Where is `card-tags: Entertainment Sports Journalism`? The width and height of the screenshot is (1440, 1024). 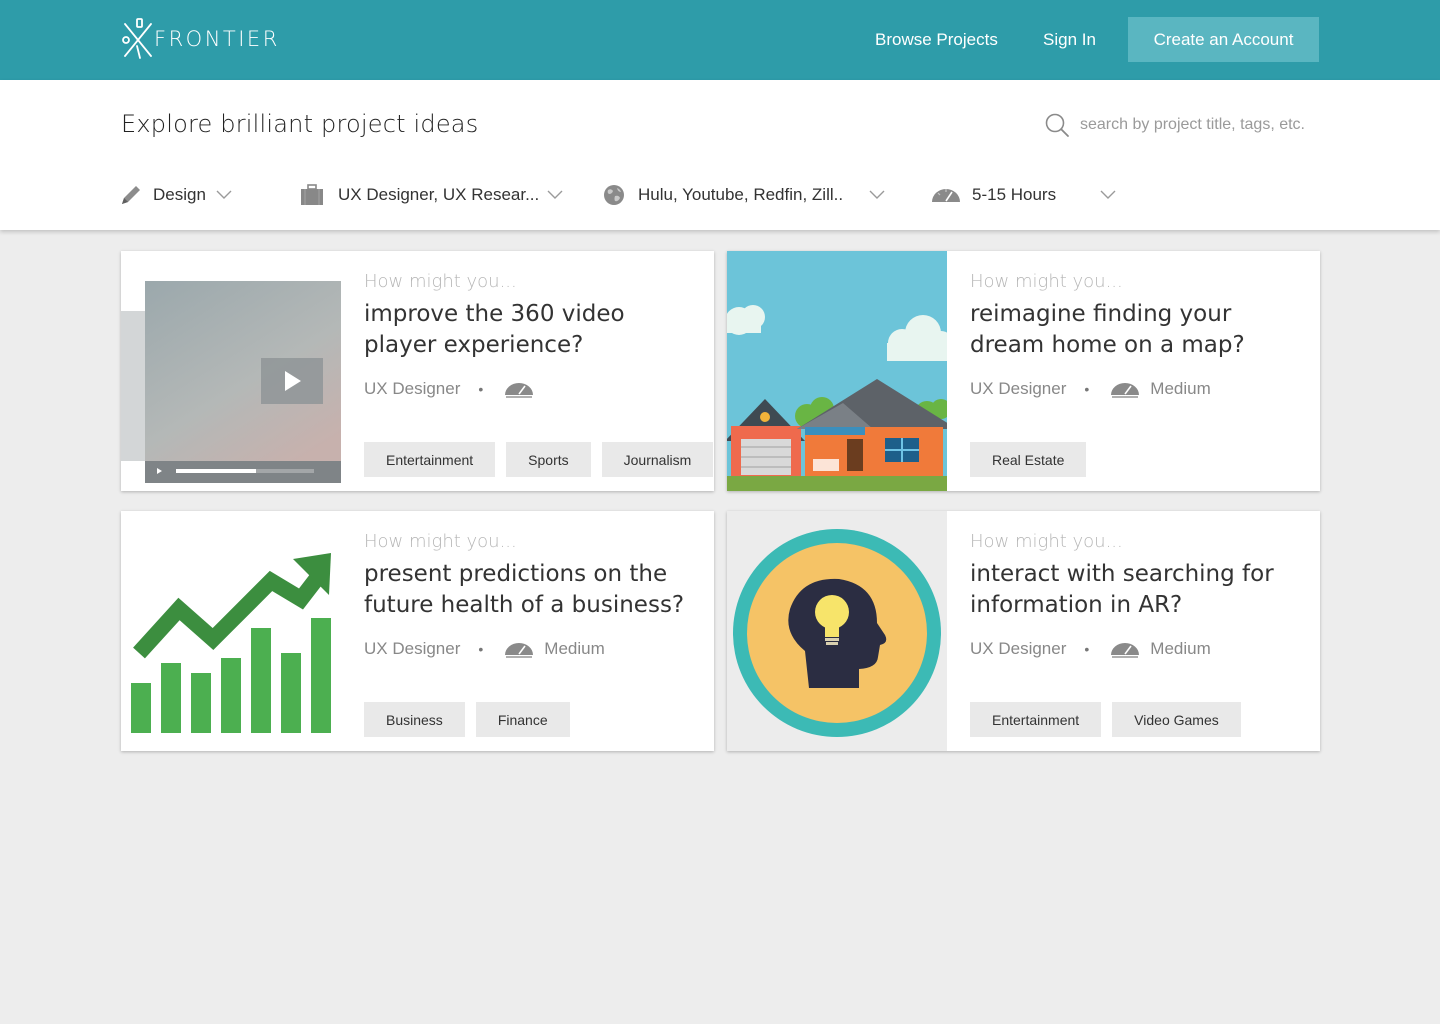 card-tags: Entertainment Sports Journalism is located at coordinates (544, 459).